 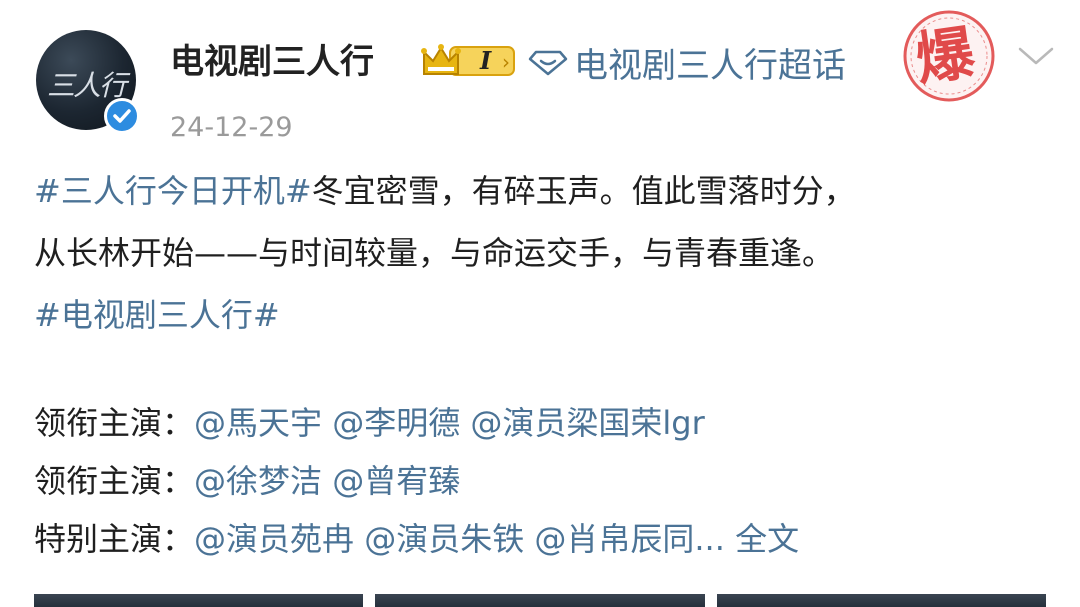 I want to click on credit-row: 领衔主演：@徐梦洁 @曾宥臻, so click(x=416, y=481).